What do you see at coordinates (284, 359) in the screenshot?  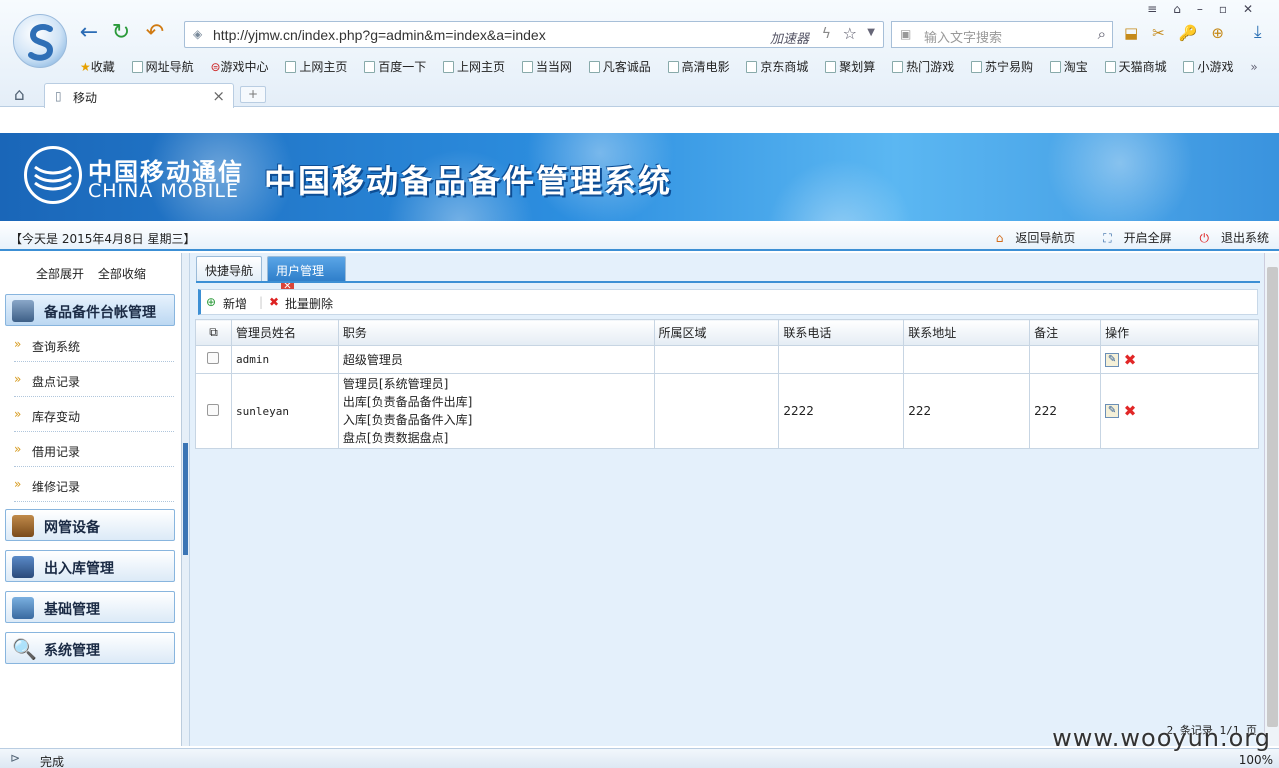 I see `cell-name: admin` at bounding box center [284, 359].